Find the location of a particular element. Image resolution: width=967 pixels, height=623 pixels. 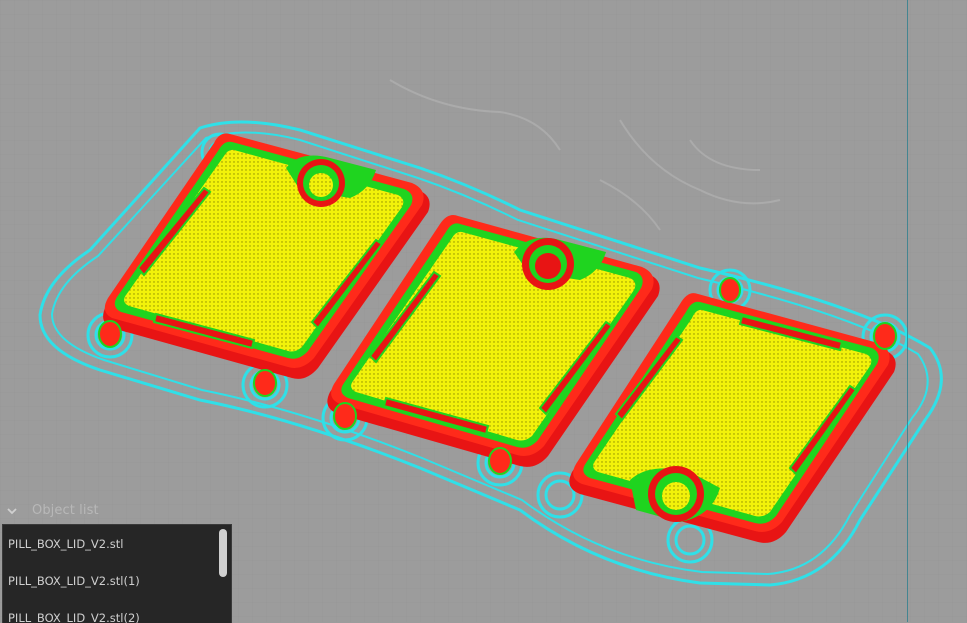

list-item-object-0: PILL_BOX_LID_V2.stl is located at coordinates (65, 544).